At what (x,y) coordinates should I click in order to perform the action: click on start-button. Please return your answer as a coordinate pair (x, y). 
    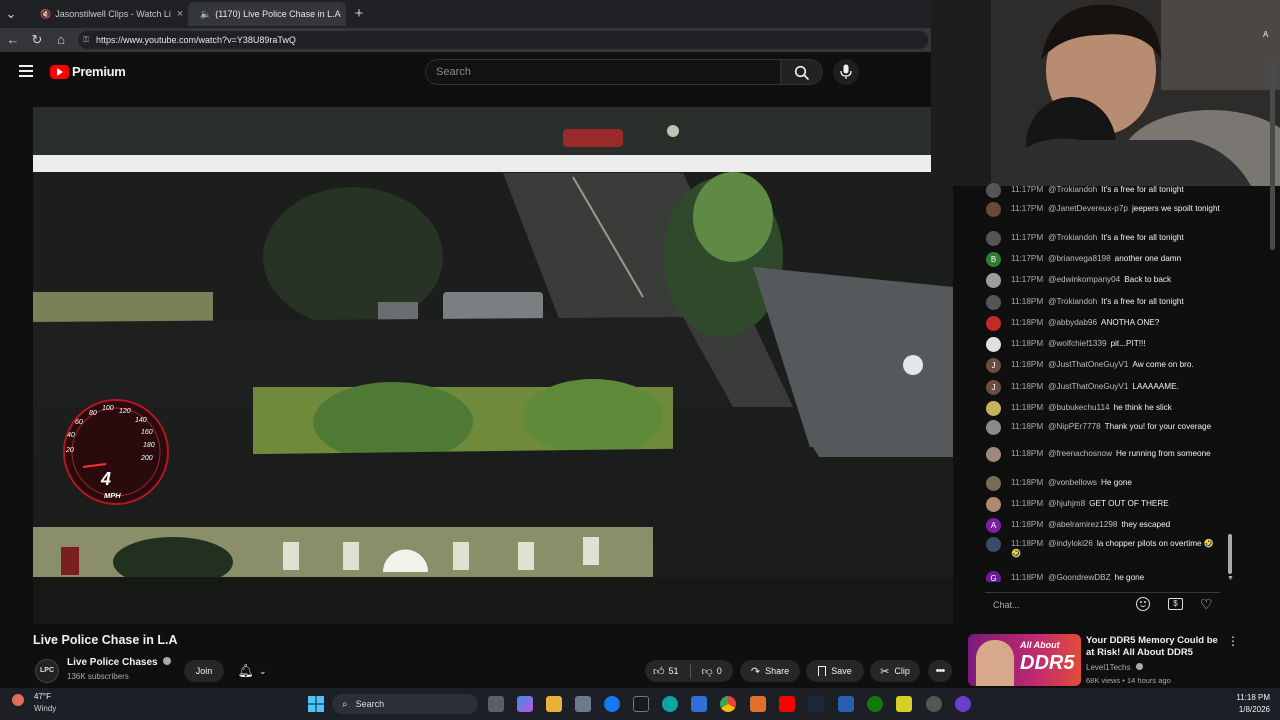
    Looking at the image, I should click on (316, 704).